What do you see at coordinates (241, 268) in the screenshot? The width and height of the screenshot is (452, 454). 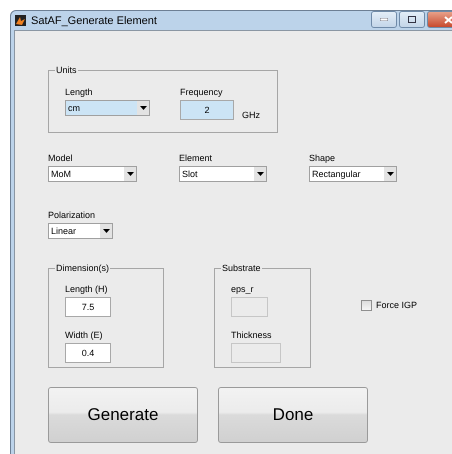 I see `panel-title: Substrate` at bounding box center [241, 268].